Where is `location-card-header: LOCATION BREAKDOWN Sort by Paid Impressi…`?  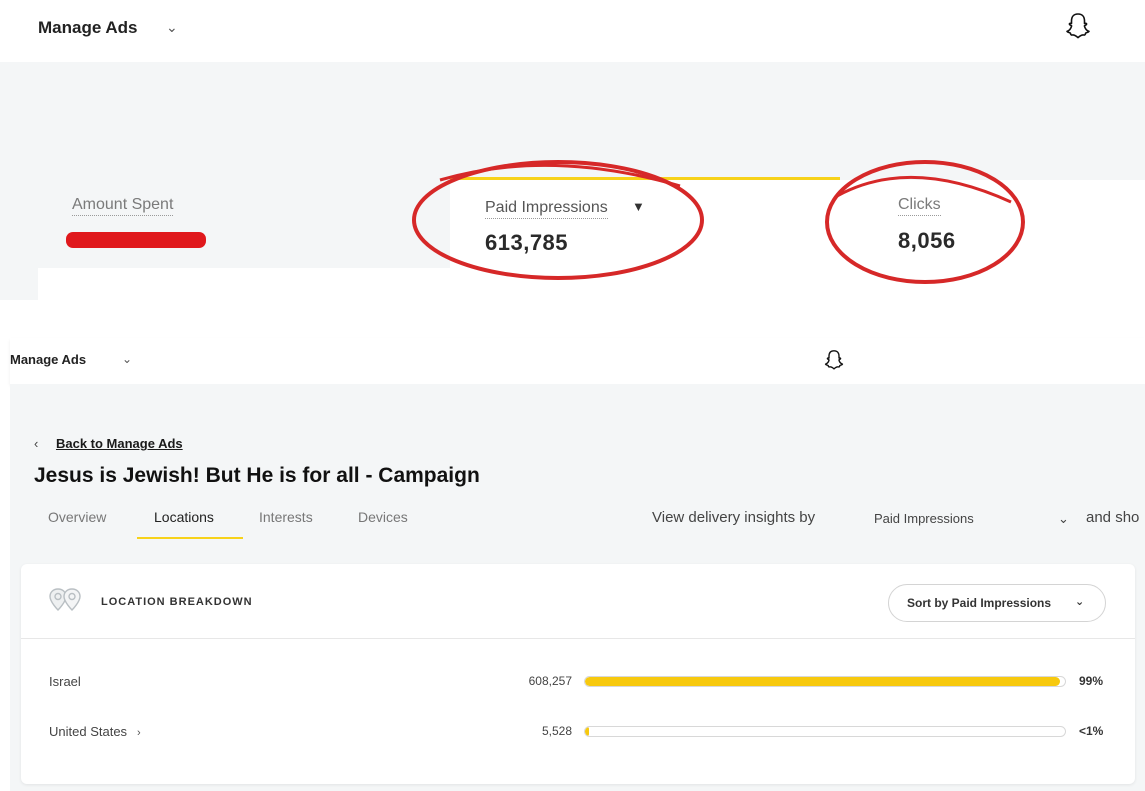
location-card-header: LOCATION BREAKDOWN Sort by Paid Impressi… is located at coordinates (578, 601).